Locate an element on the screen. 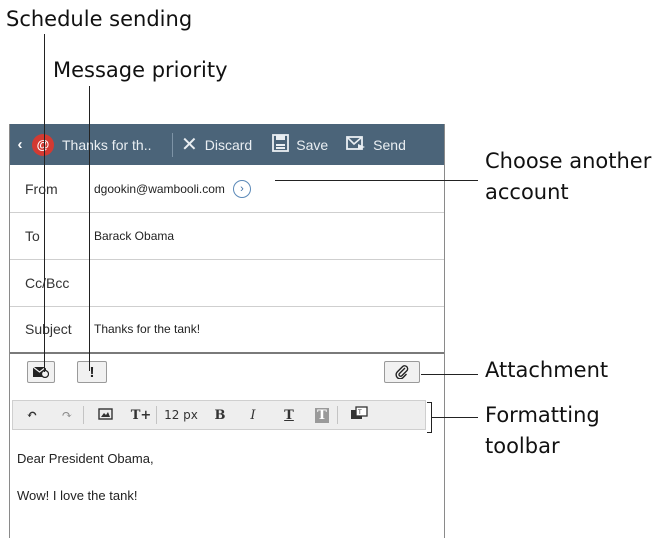 The width and height of the screenshot is (652, 538). action-bar-separator is located at coordinates (172, 144).